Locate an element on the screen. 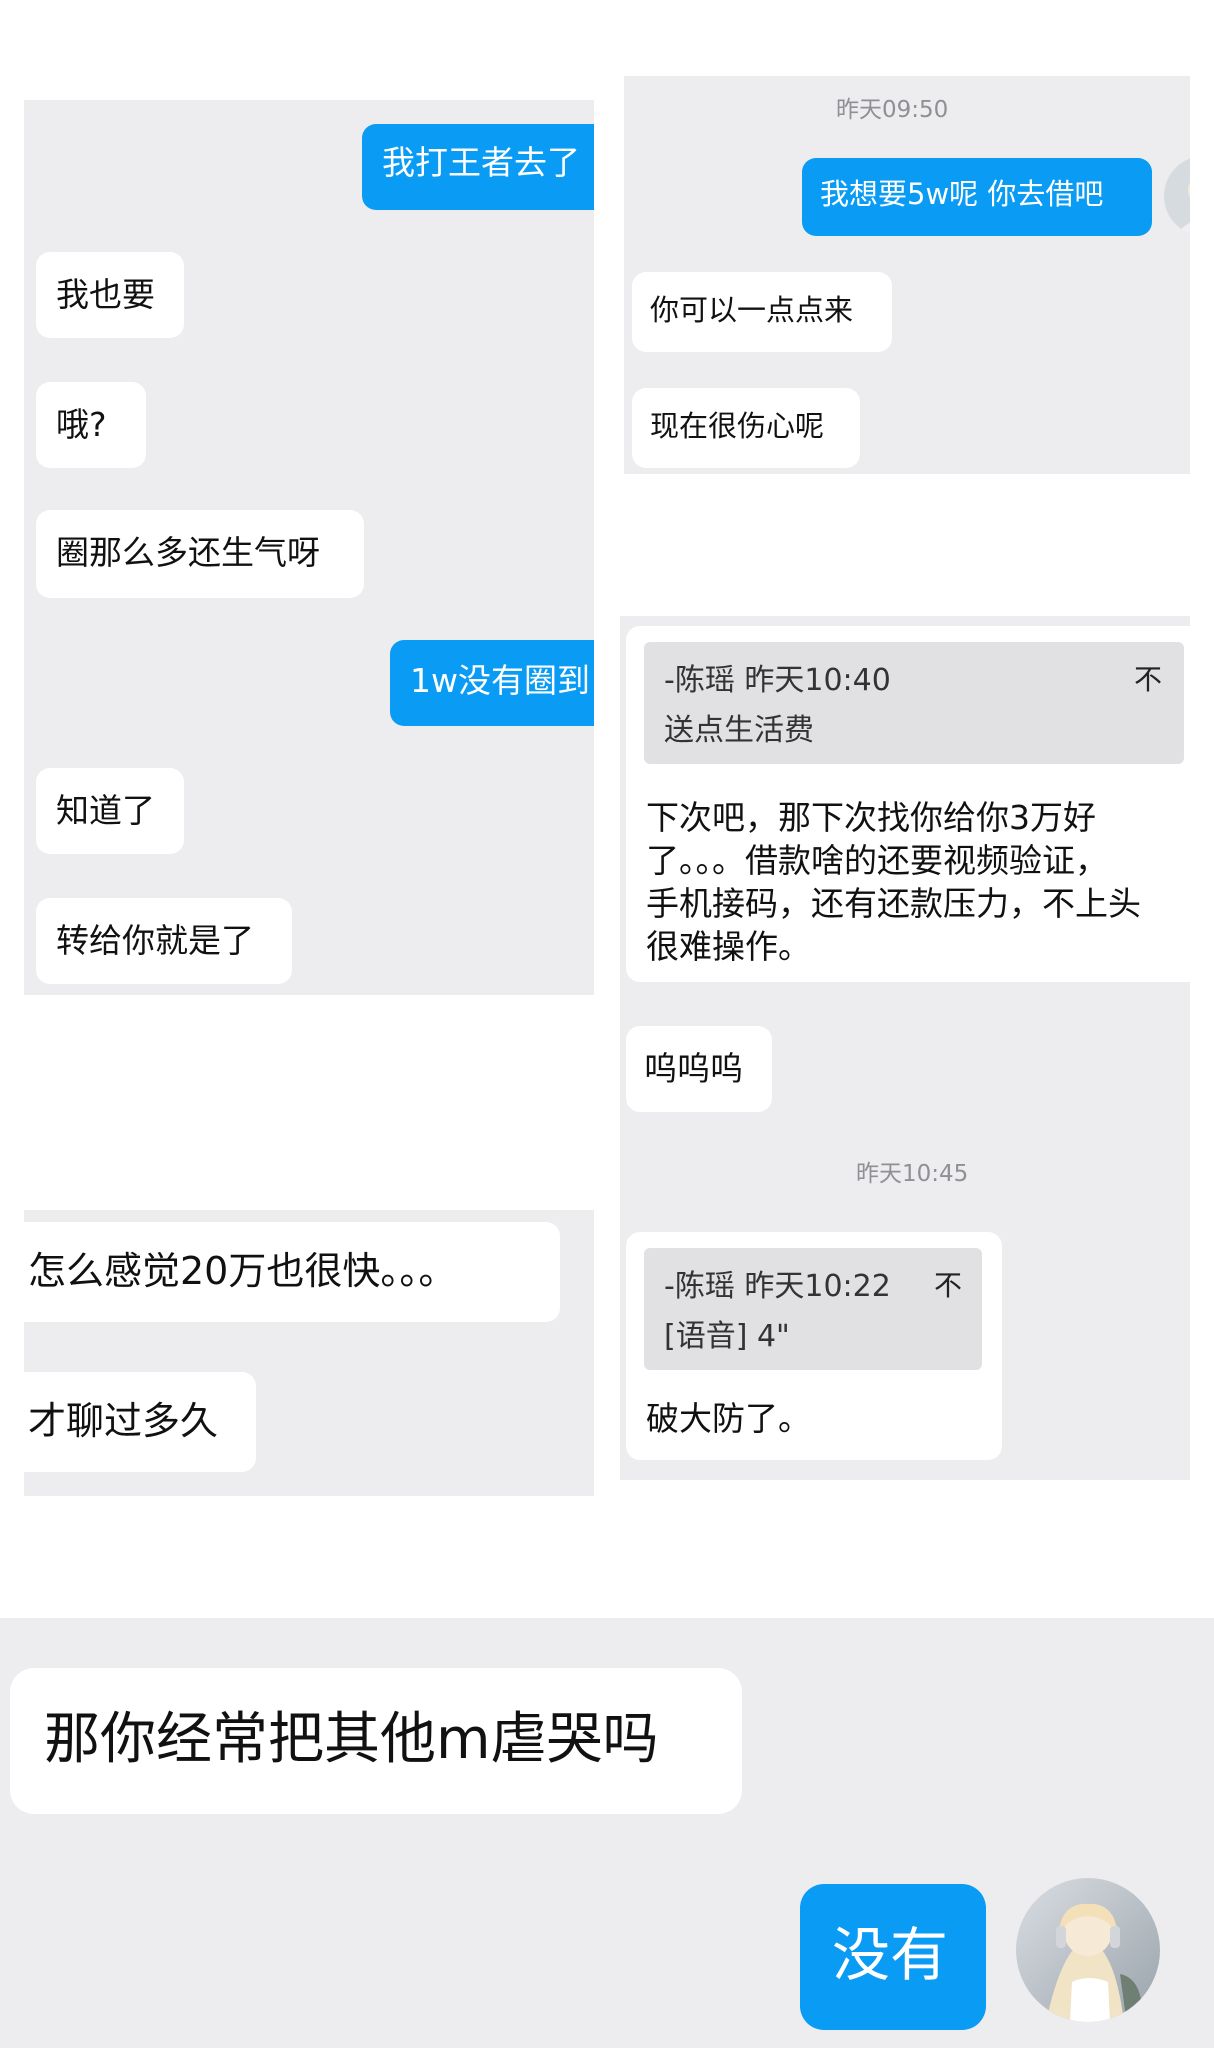 Image resolution: width=1214 pixels, height=2048 pixels. message-bubble-incoming: 哦? is located at coordinates (91, 425).